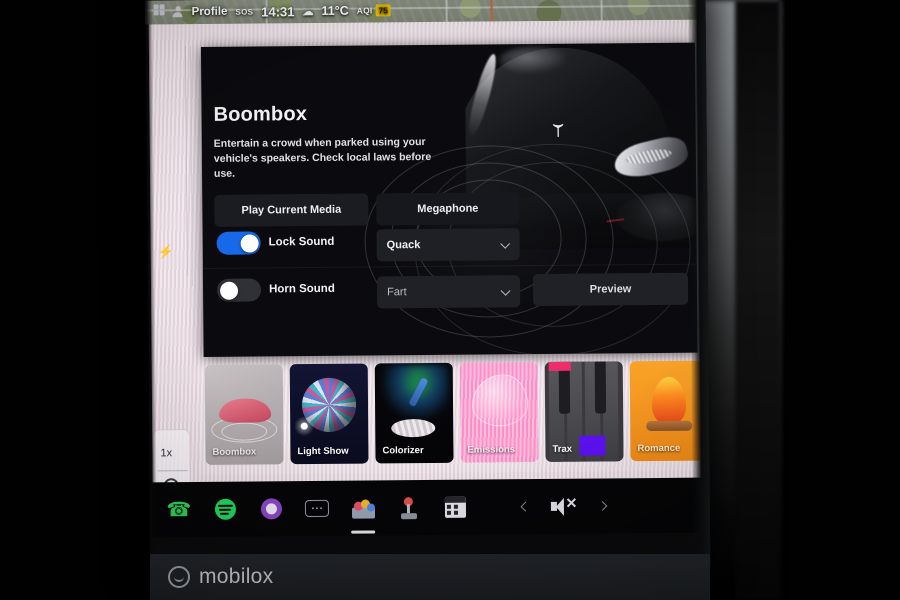  Describe the element at coordinates (245, 410) in the screenshot. I see `car-with-sound-rings-icon` at that location.